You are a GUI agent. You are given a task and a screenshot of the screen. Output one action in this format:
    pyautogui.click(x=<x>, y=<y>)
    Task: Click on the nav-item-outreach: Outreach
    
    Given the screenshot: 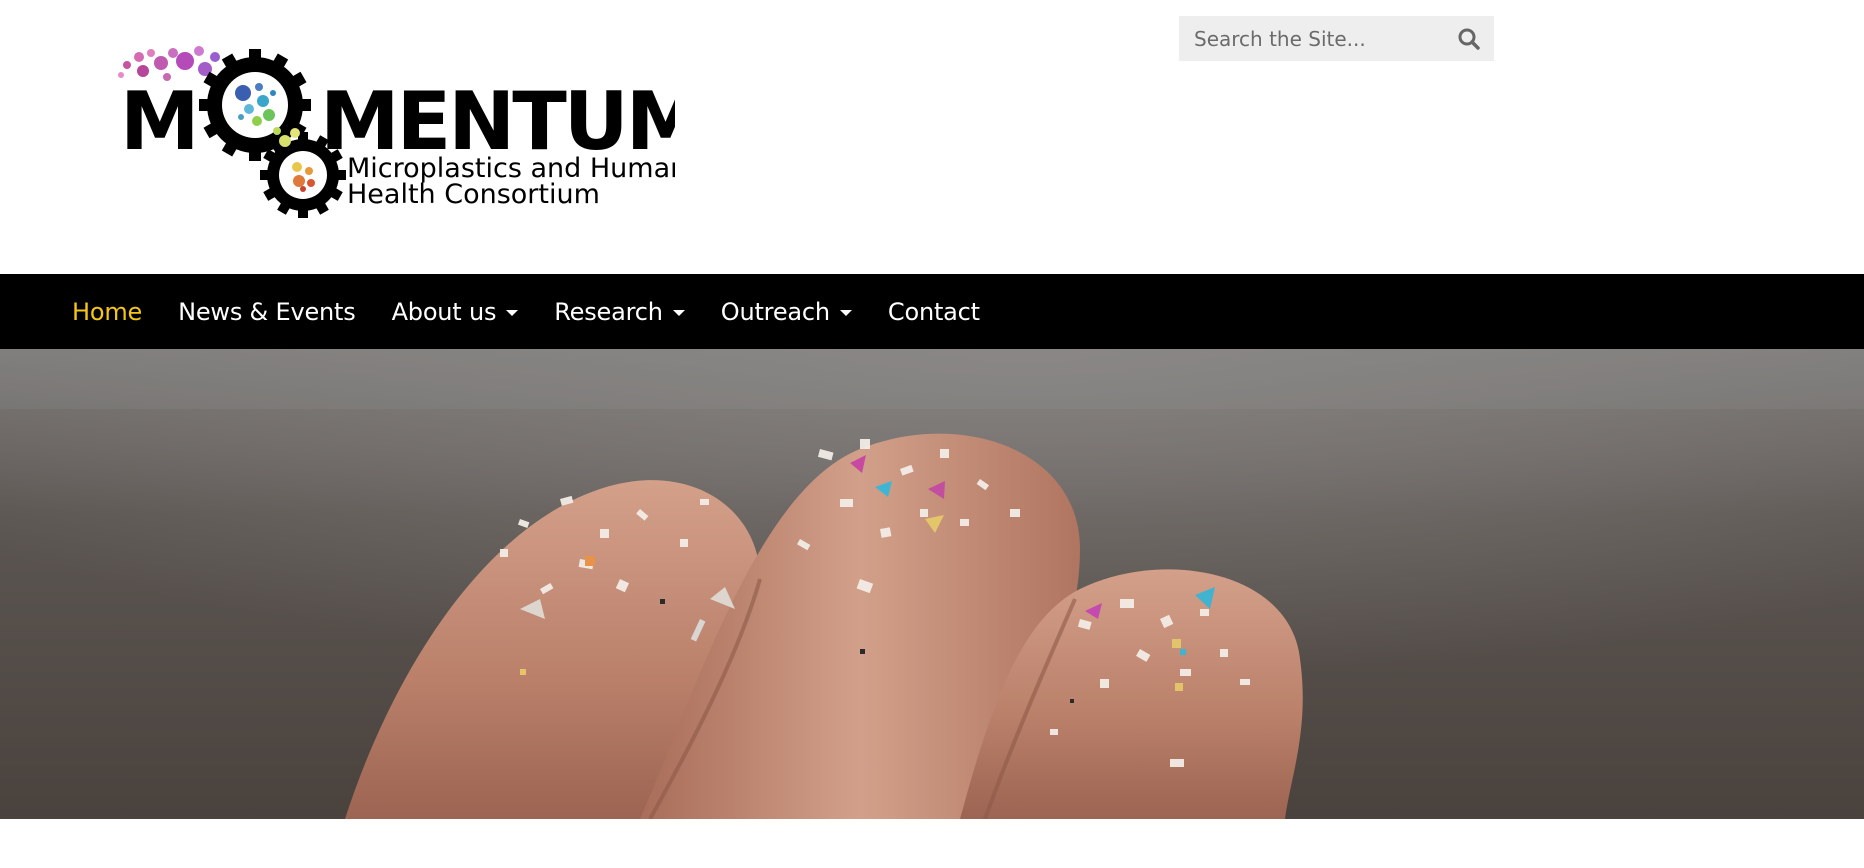 What is the action you would take?
    pyautogui.click(x=786, y=312)
    